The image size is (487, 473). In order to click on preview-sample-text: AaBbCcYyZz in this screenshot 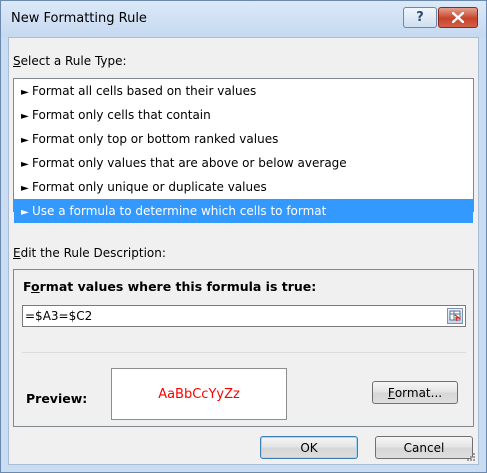, I will do `click(199, 394)`.